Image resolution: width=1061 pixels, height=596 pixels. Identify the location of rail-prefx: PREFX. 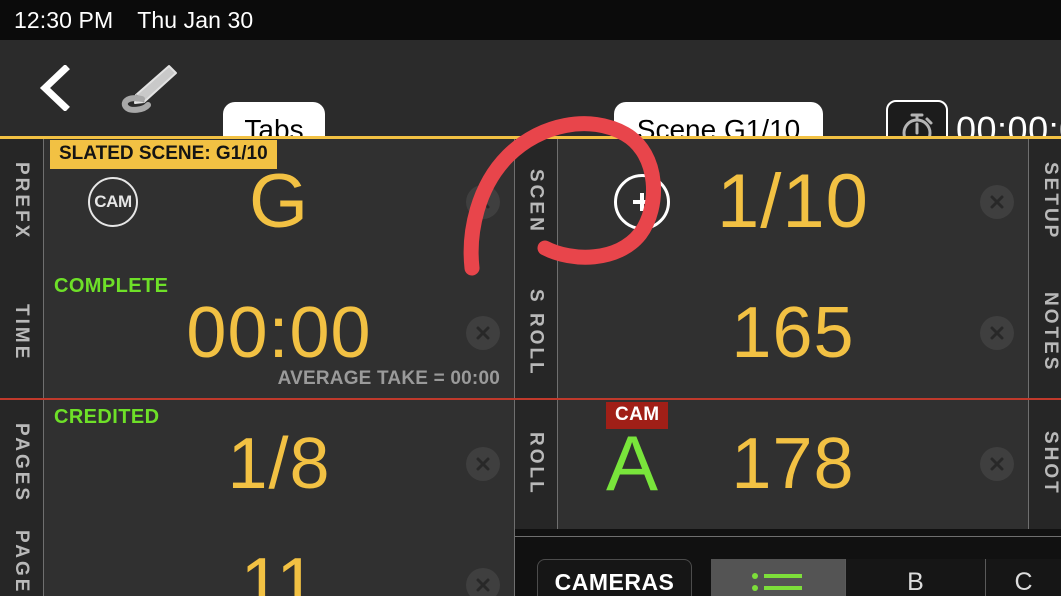
(22, 201).